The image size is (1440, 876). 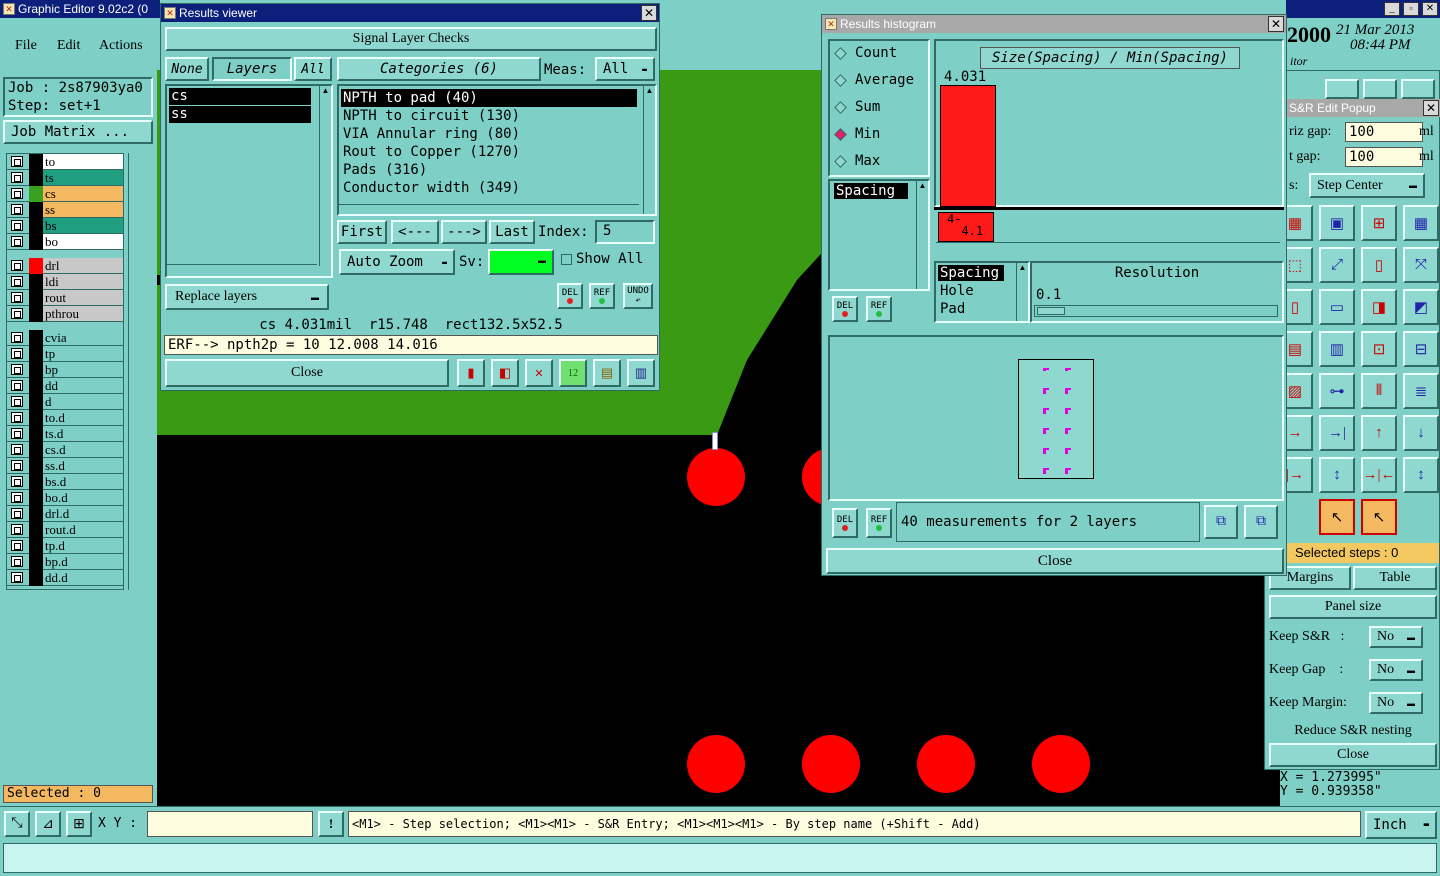 I want to click on list-item: Pads (316), so click(x=489, y=170).